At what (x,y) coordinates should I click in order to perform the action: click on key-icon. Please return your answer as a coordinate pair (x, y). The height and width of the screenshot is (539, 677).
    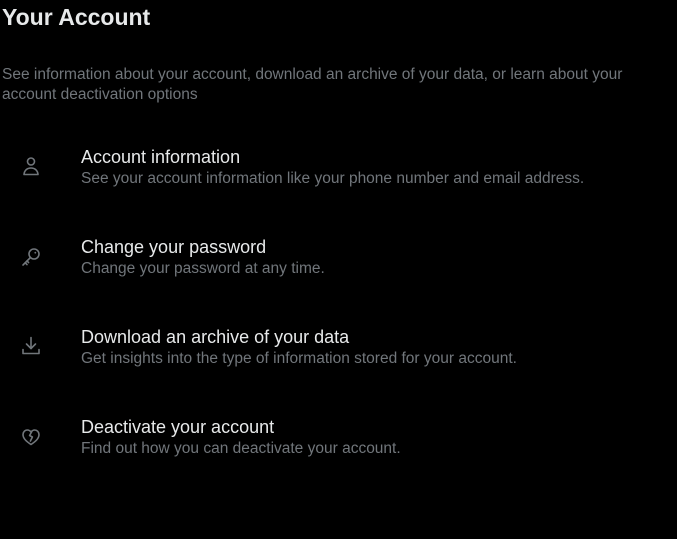
    Looking at the image, I should click on (31, 257).